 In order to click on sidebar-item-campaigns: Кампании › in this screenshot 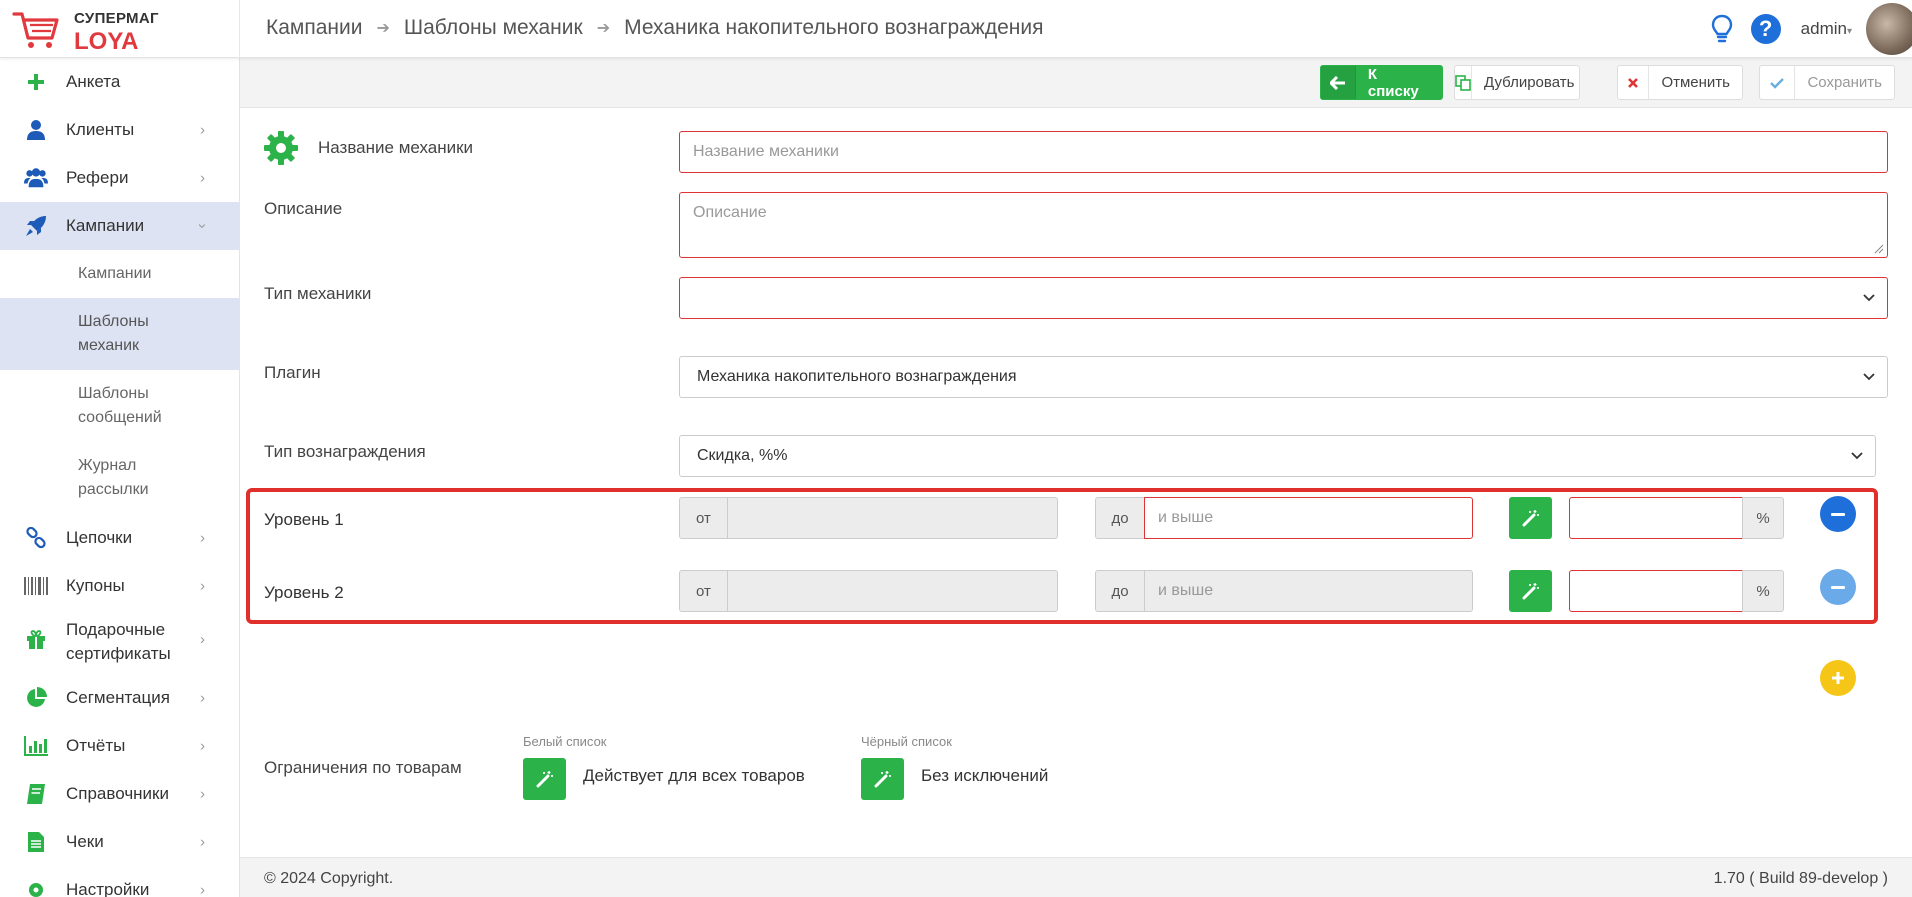, I will do `click(119, 226)`.